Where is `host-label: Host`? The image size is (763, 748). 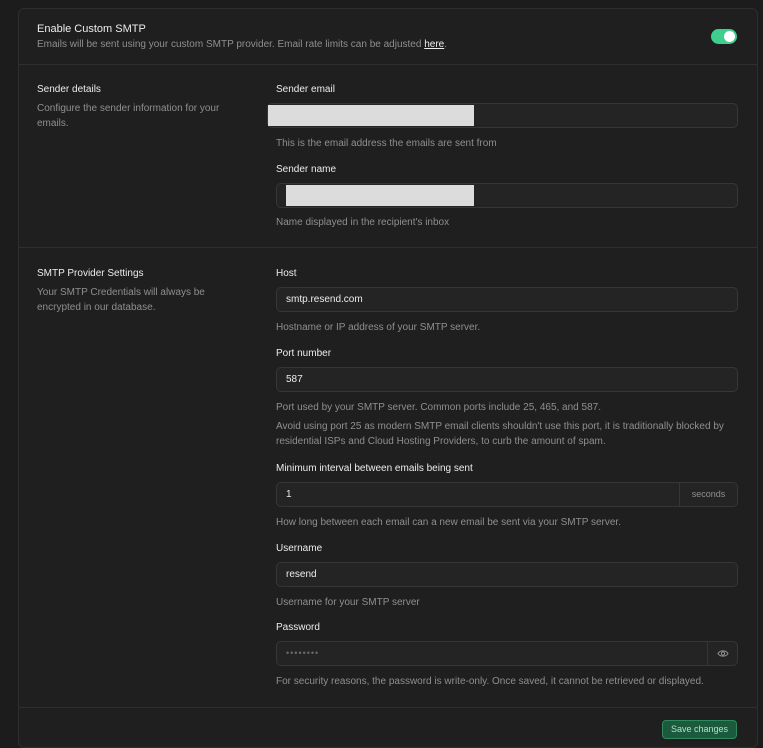
host-label: Host is located at coordinates (286, 273).